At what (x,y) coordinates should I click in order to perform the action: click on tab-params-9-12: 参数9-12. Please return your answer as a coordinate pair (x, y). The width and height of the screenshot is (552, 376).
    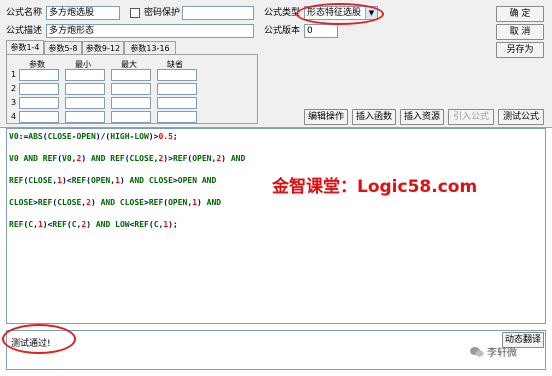
    Looking at the image, I should click on (103, 48).